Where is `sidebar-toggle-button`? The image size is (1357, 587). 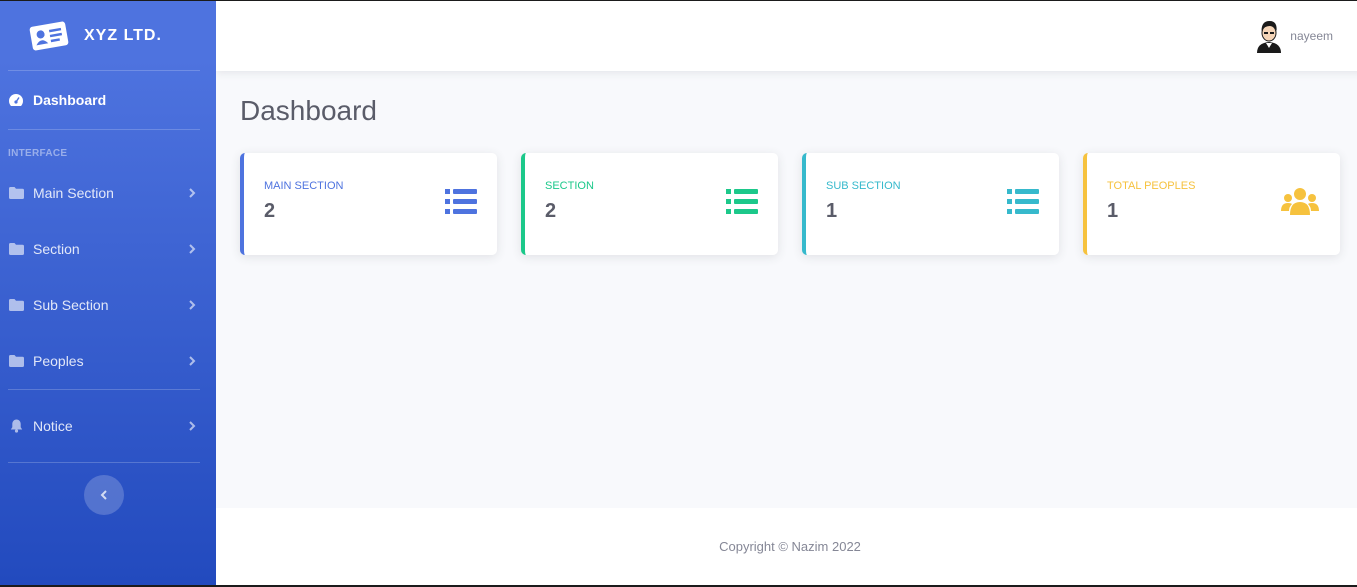 sidebar-toggle-button is located at coordinates (104, 495).